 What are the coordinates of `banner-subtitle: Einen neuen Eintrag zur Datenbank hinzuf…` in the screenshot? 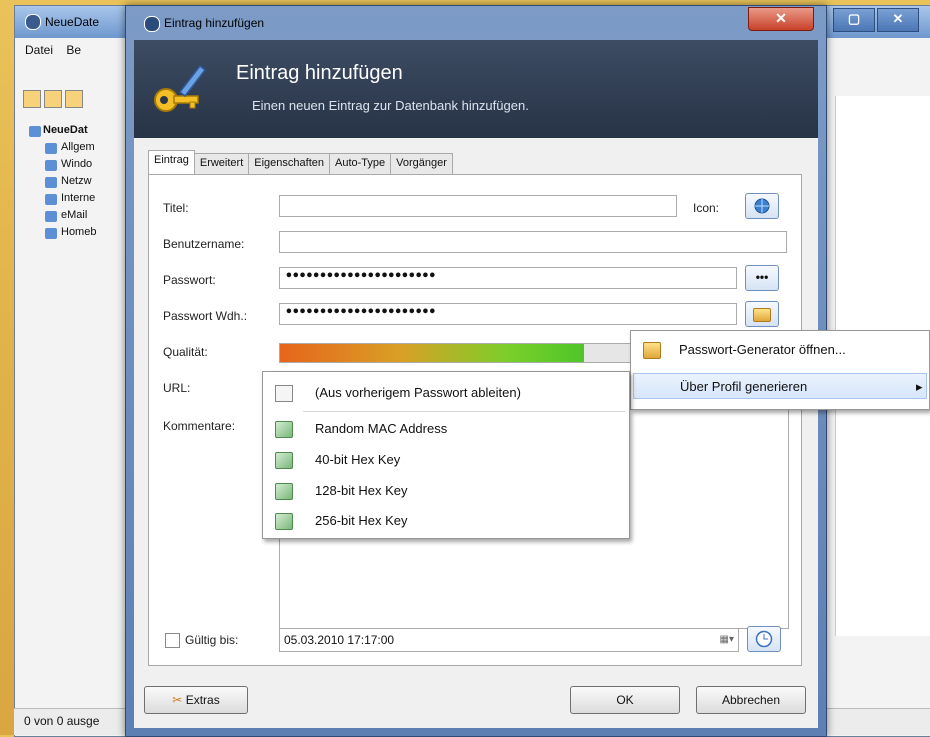 It's located at (390, 105).